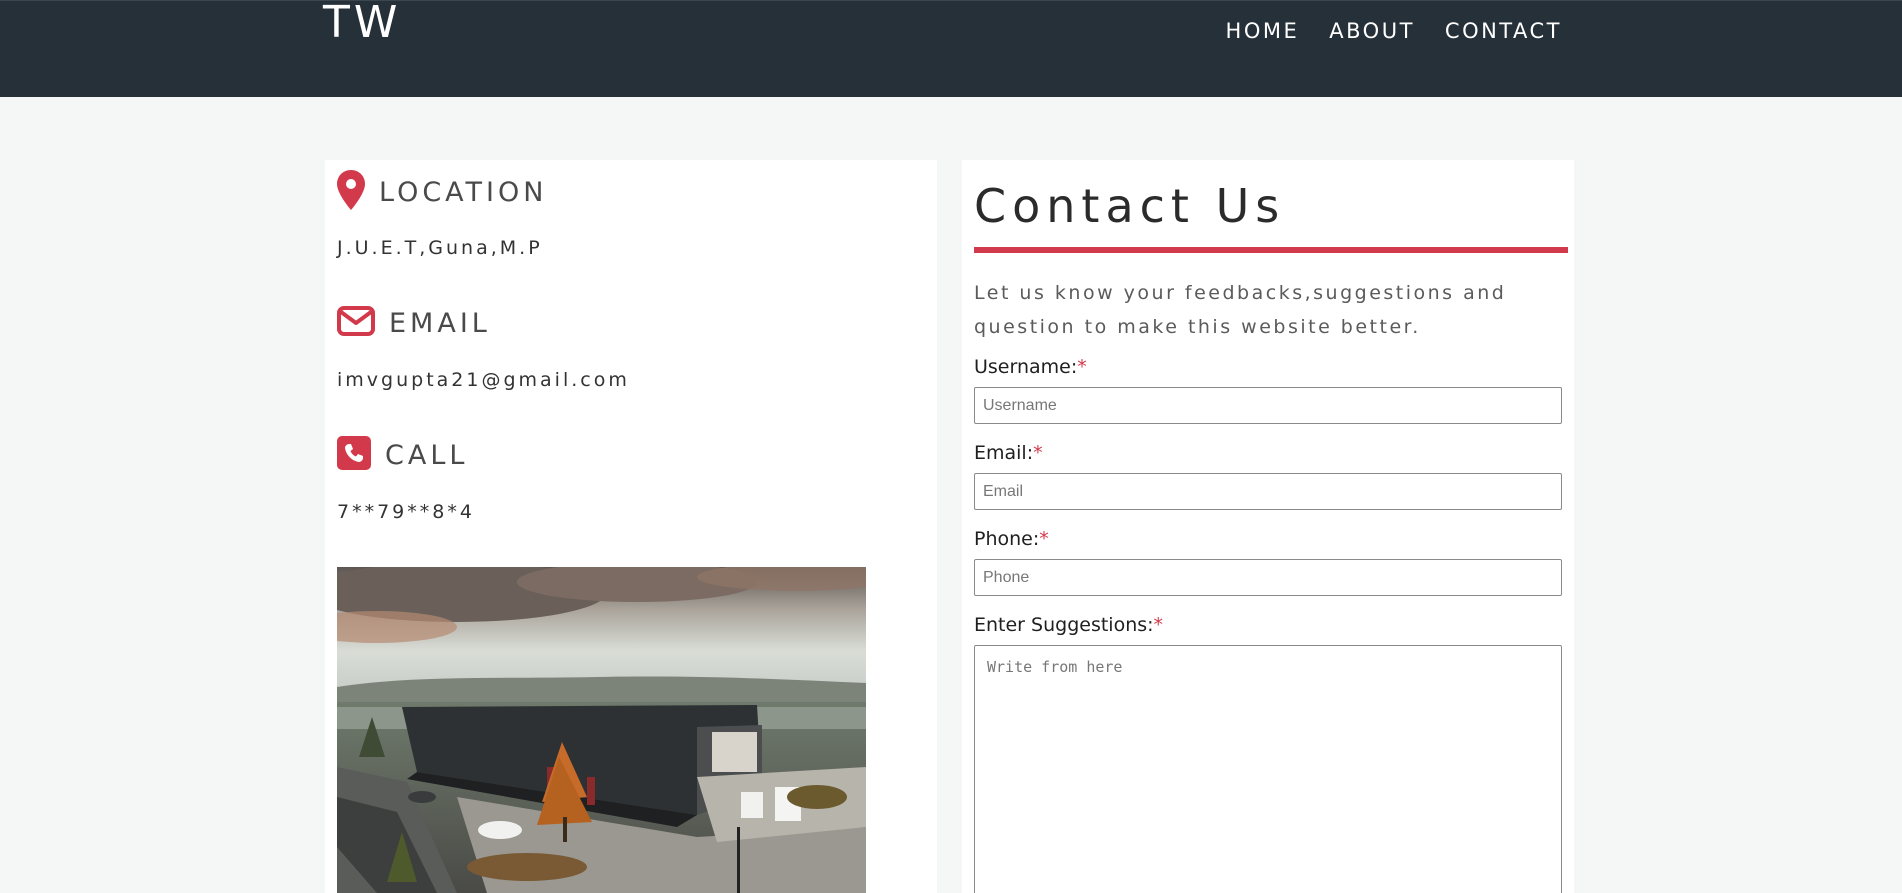 The image size is (1902, 893). What do you see at coordinates (1268, 491) in the screenshot?
I see `email-input` at bounding box center [1268, 491].